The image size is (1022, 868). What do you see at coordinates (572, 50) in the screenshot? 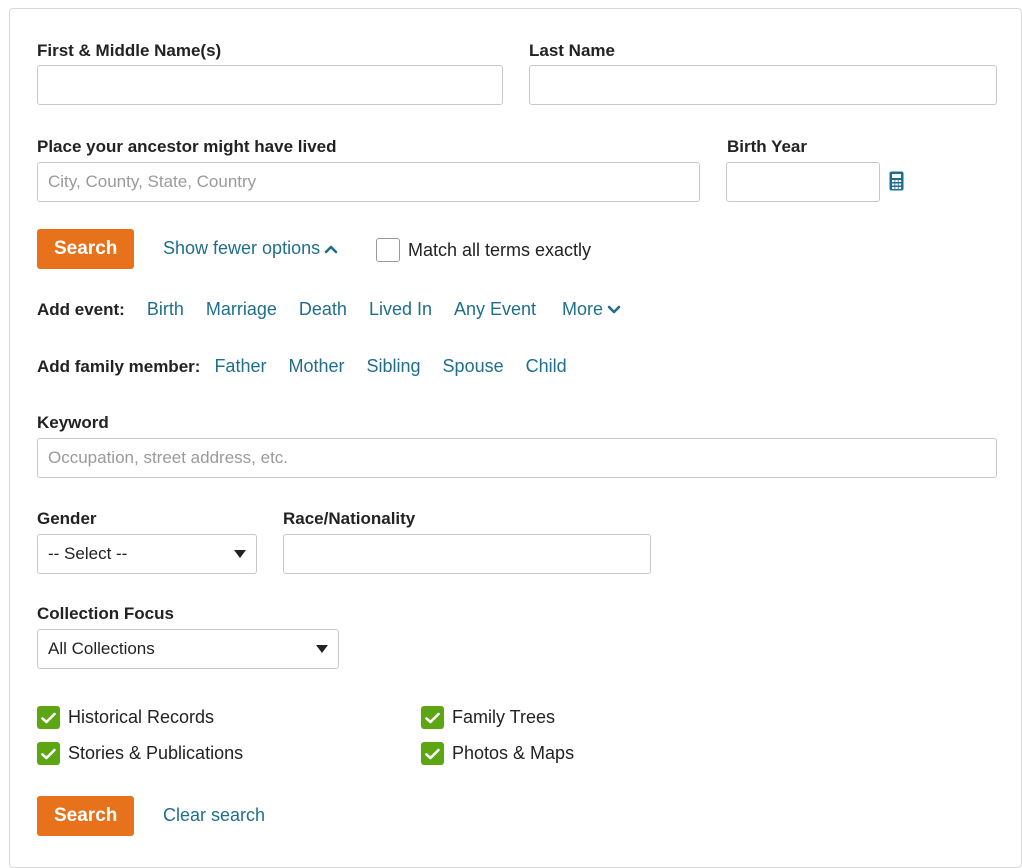
I see `last-name-label: Last Name` at bounding box center [572, 50].